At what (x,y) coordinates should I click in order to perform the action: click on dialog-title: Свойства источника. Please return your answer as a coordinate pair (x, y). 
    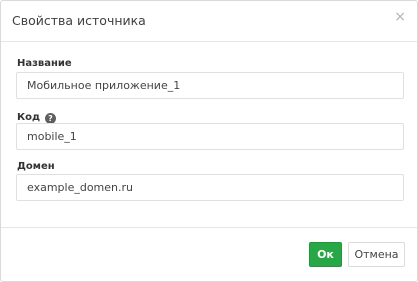
    Looking at the image, I should click on (79, 20).